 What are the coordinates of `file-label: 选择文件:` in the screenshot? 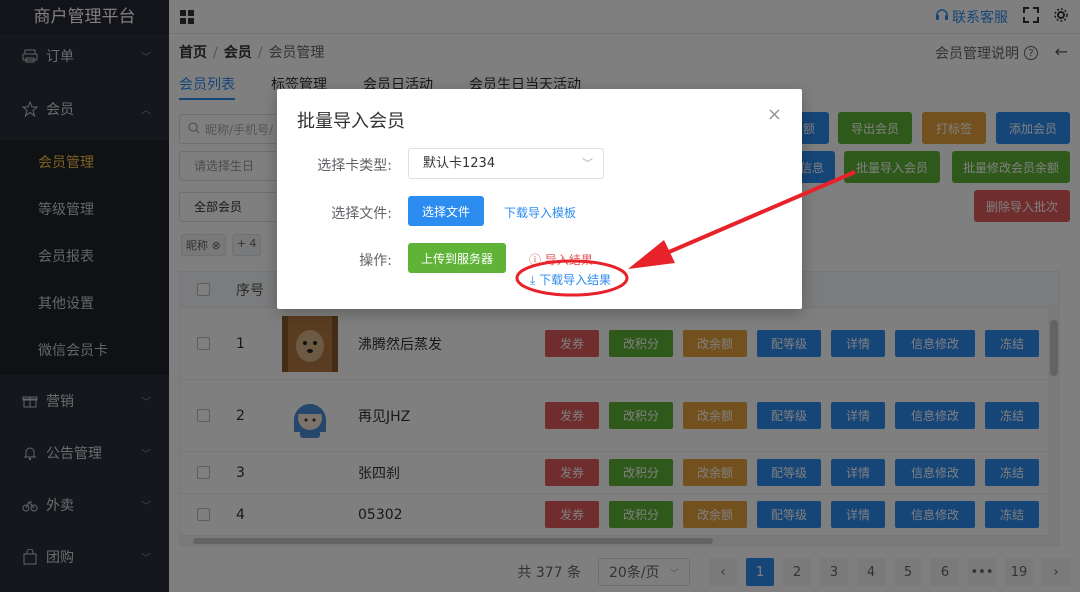 It's located at (361, 214).